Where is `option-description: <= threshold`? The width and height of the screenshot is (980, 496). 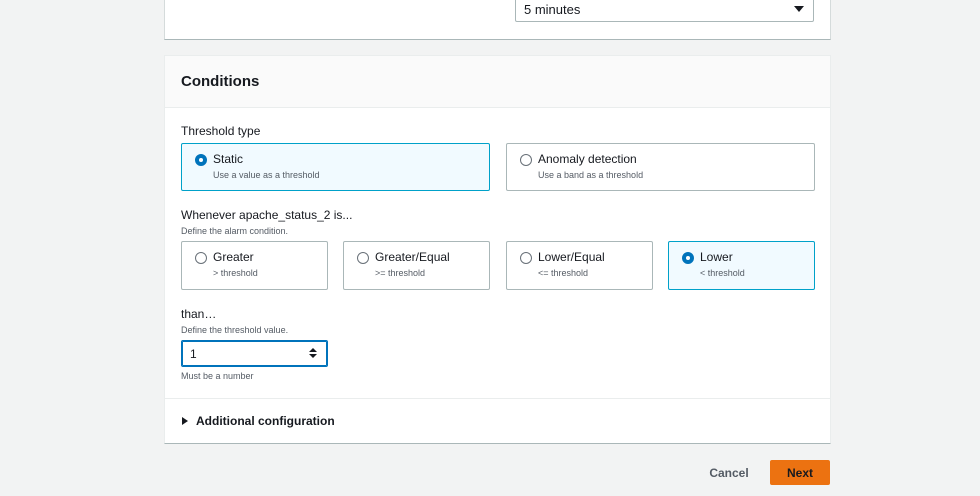
option-description: <= threshold is located at coordinates (563, 273).